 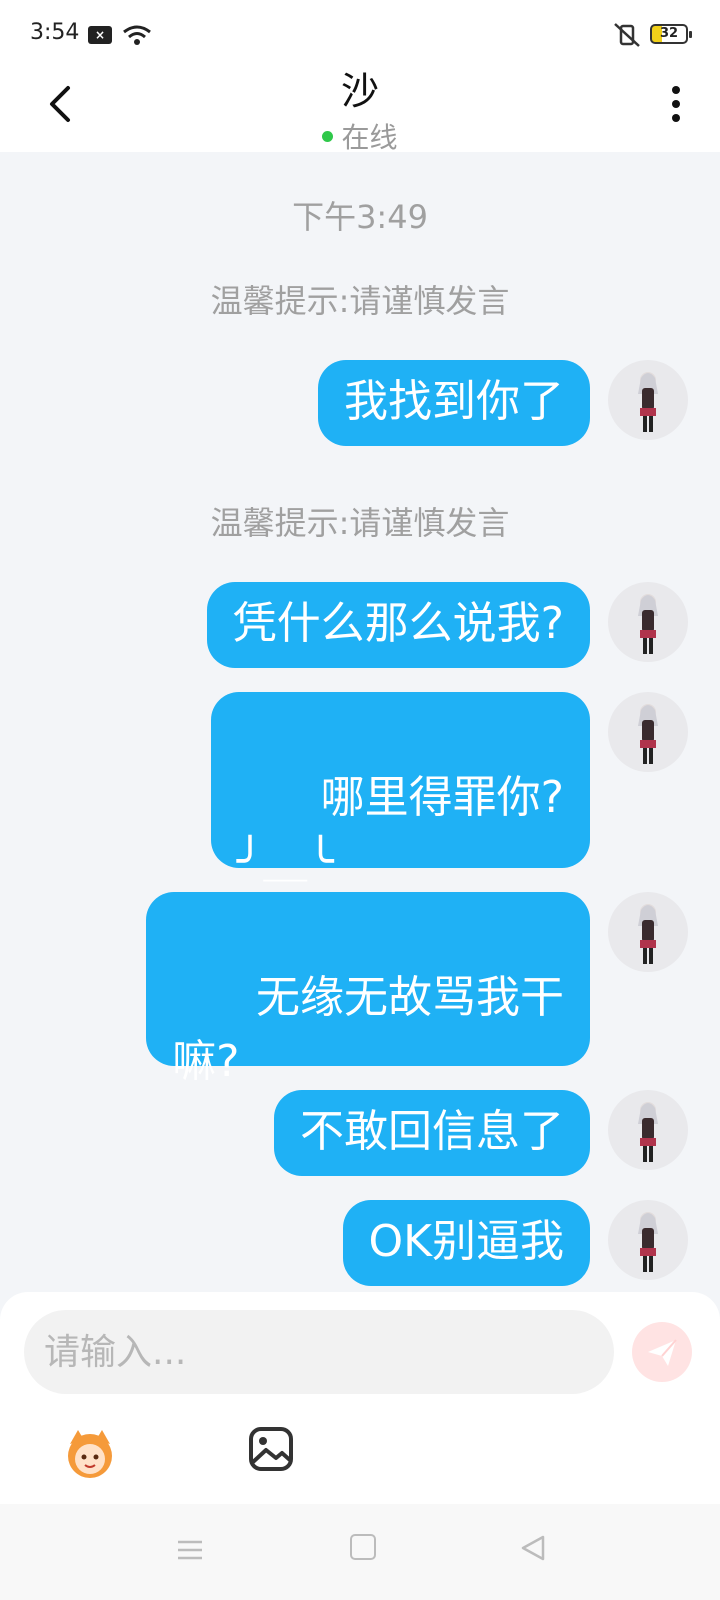 I want to click on send-icon, so click(x=662, y=1352).